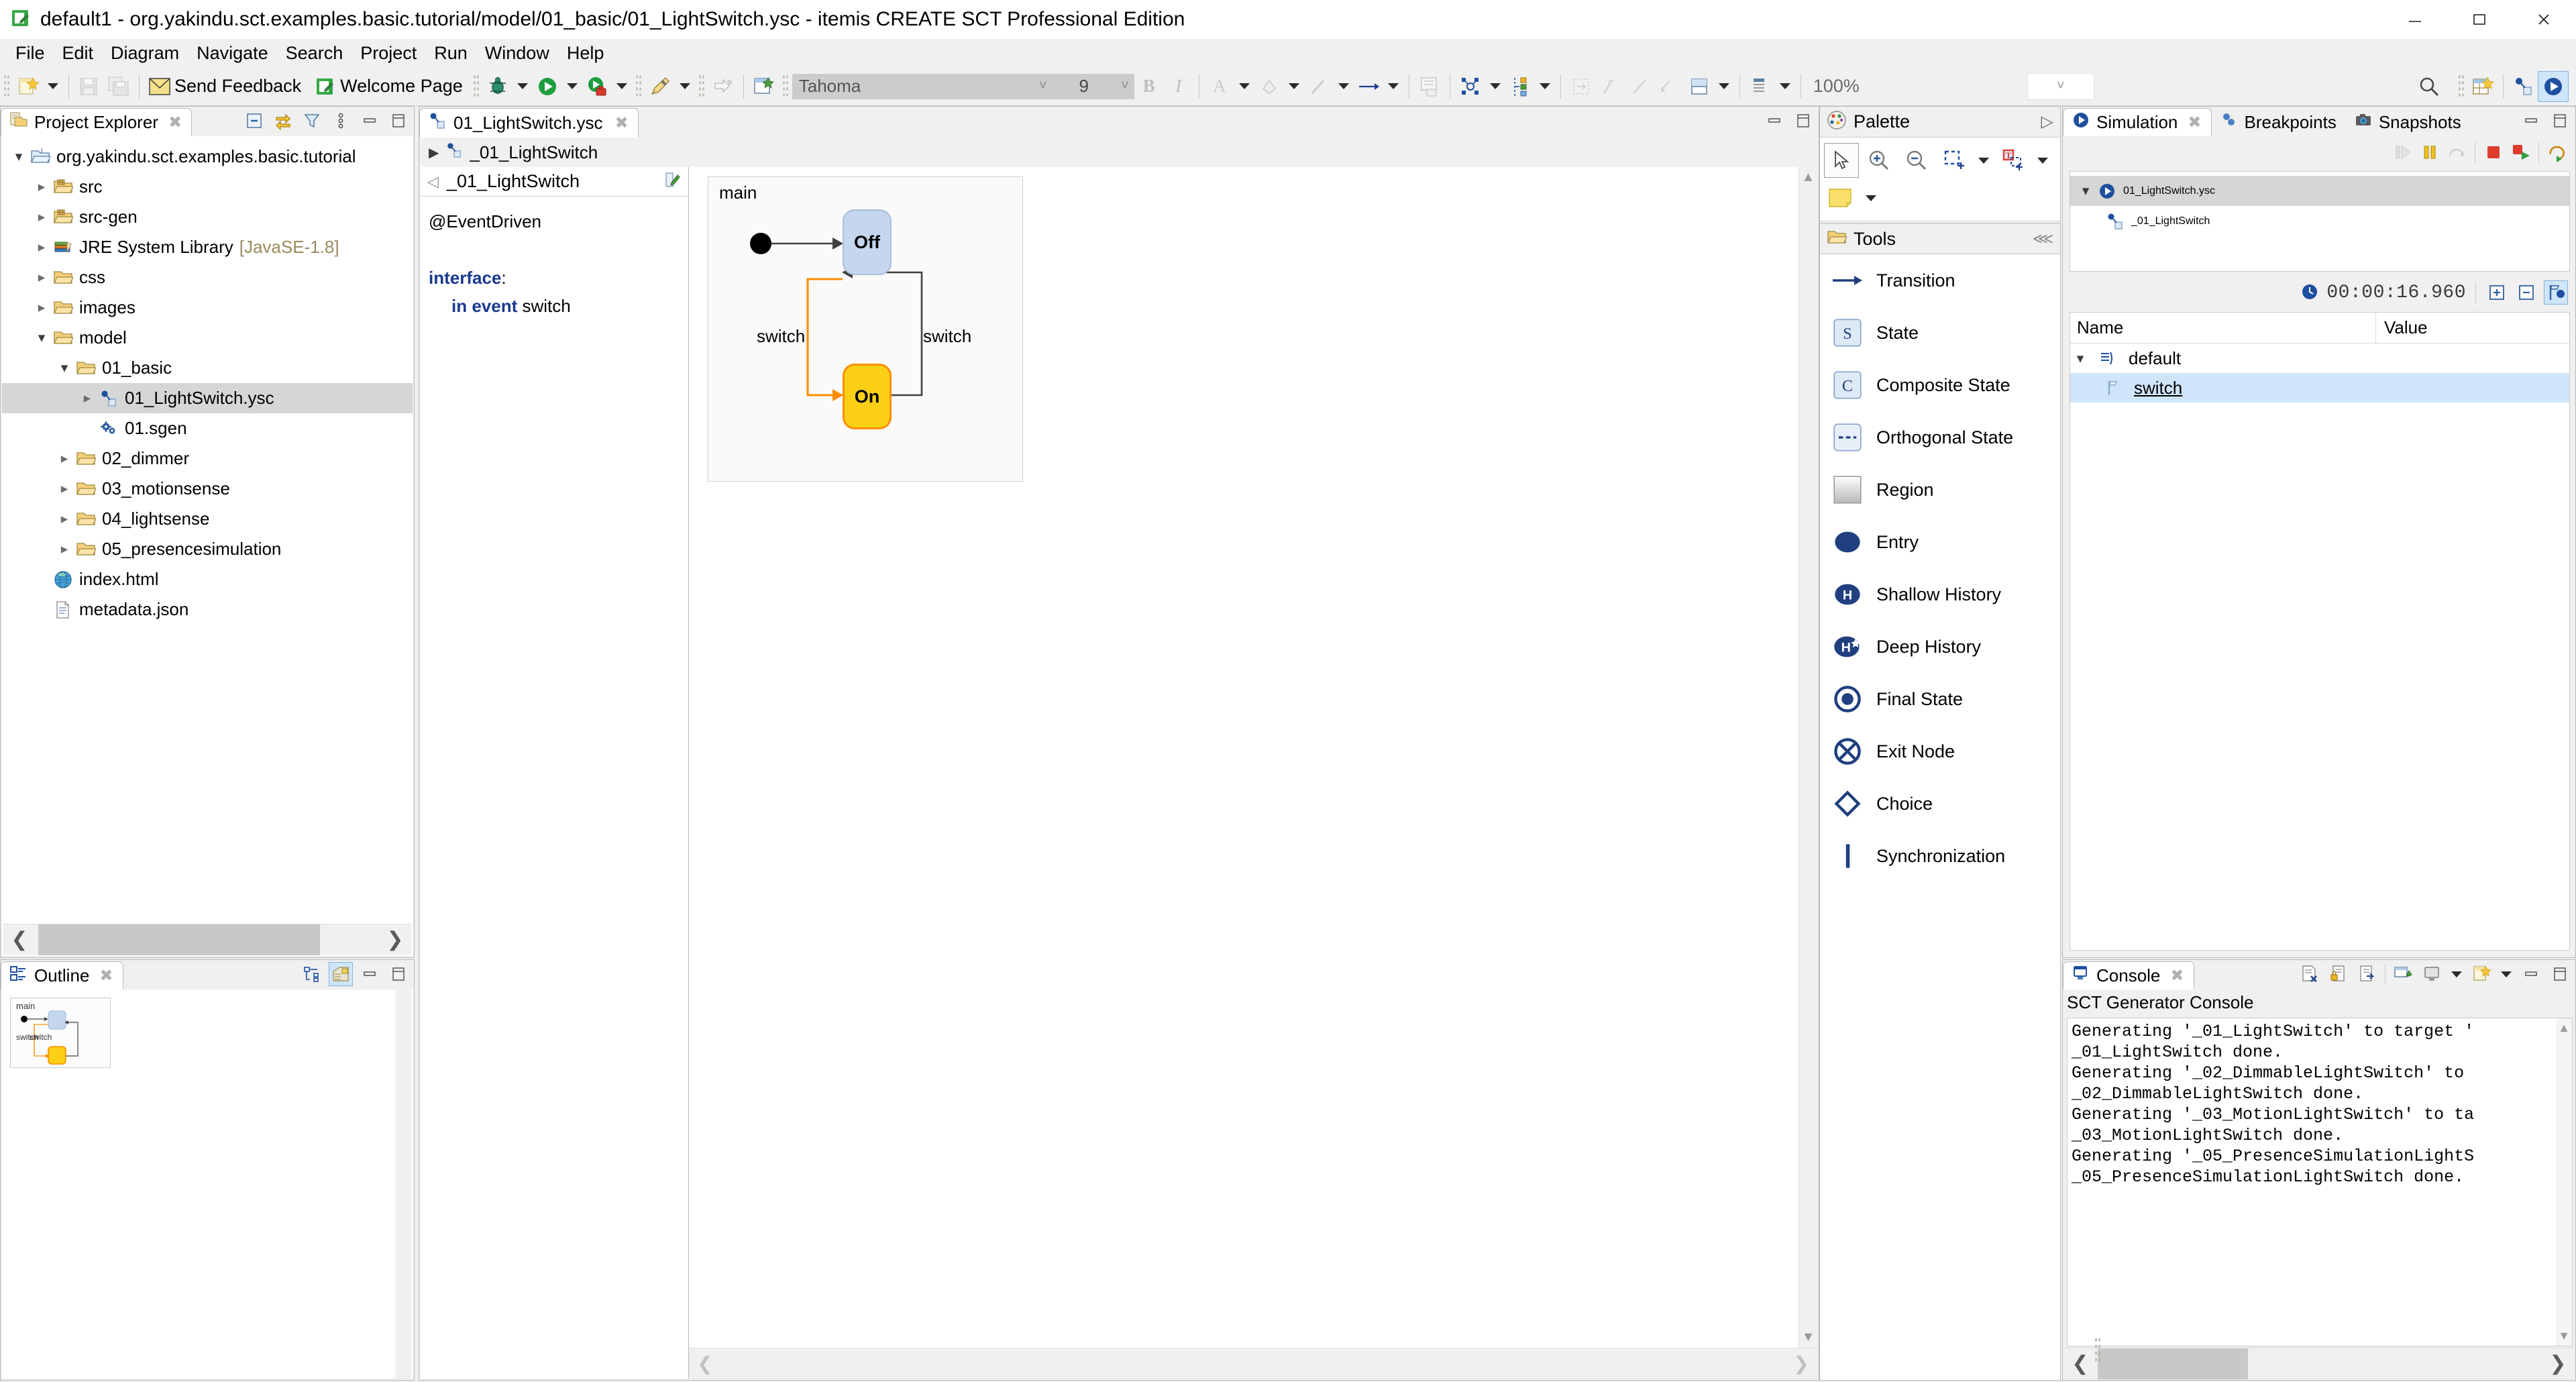  Describe the element at coordinates (2556, 292) in the screenshot. I see `raise-event-icon` at that location.